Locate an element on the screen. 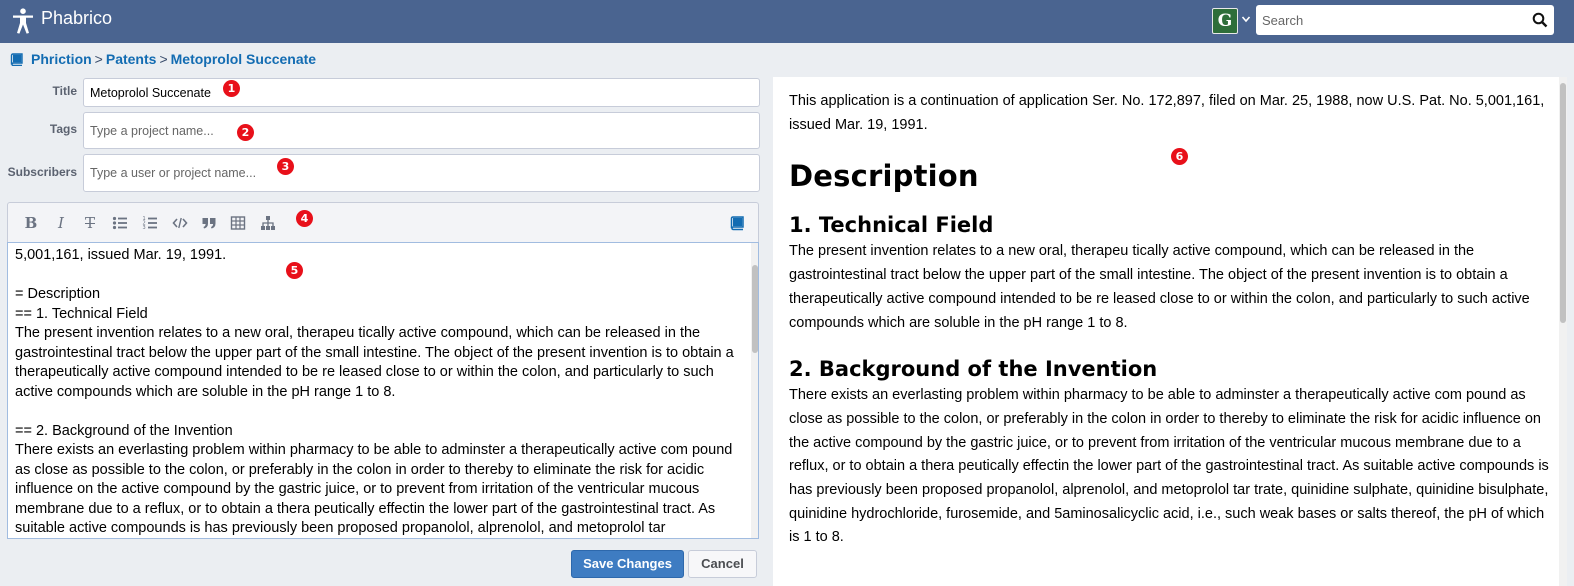 The height and width of the screenshot is (586, 1574). annotation-marker: 4 is located at coordinates (304, 218).